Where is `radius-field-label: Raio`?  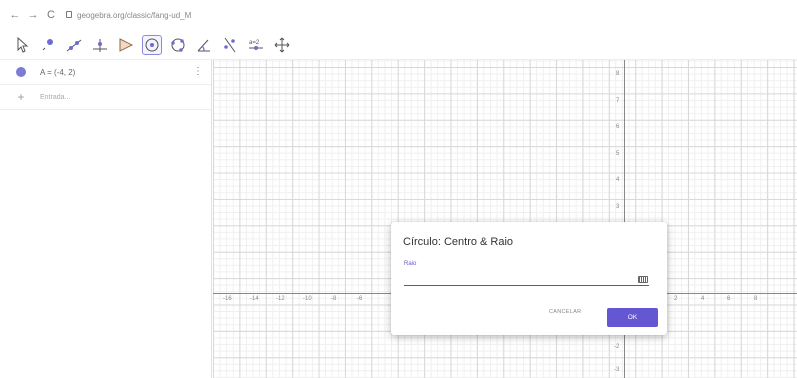
radius-field-label: Raio is located at coordinates (410, 264).